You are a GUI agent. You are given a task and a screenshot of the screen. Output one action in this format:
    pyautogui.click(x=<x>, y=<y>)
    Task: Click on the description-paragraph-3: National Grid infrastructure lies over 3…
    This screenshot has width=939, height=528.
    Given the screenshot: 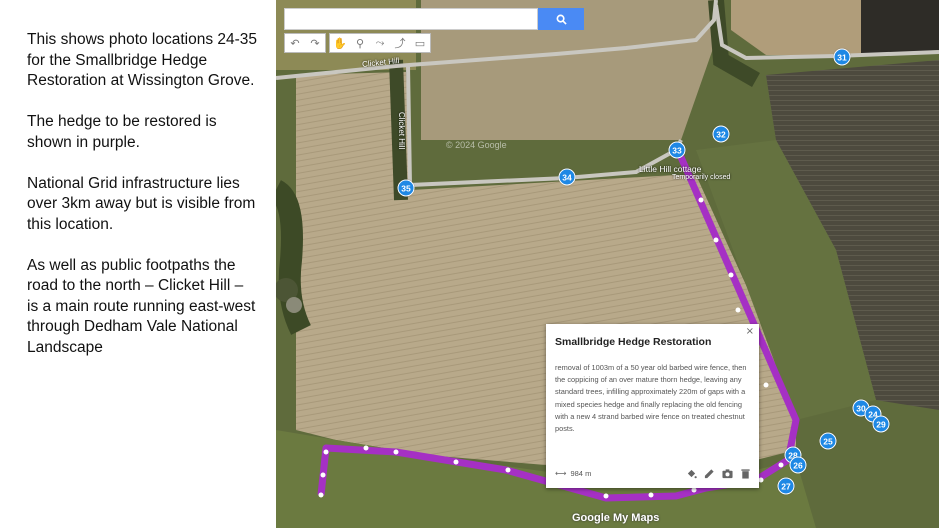 What is the action you would take?
    pyautogui.click(x=141, y=203)
    